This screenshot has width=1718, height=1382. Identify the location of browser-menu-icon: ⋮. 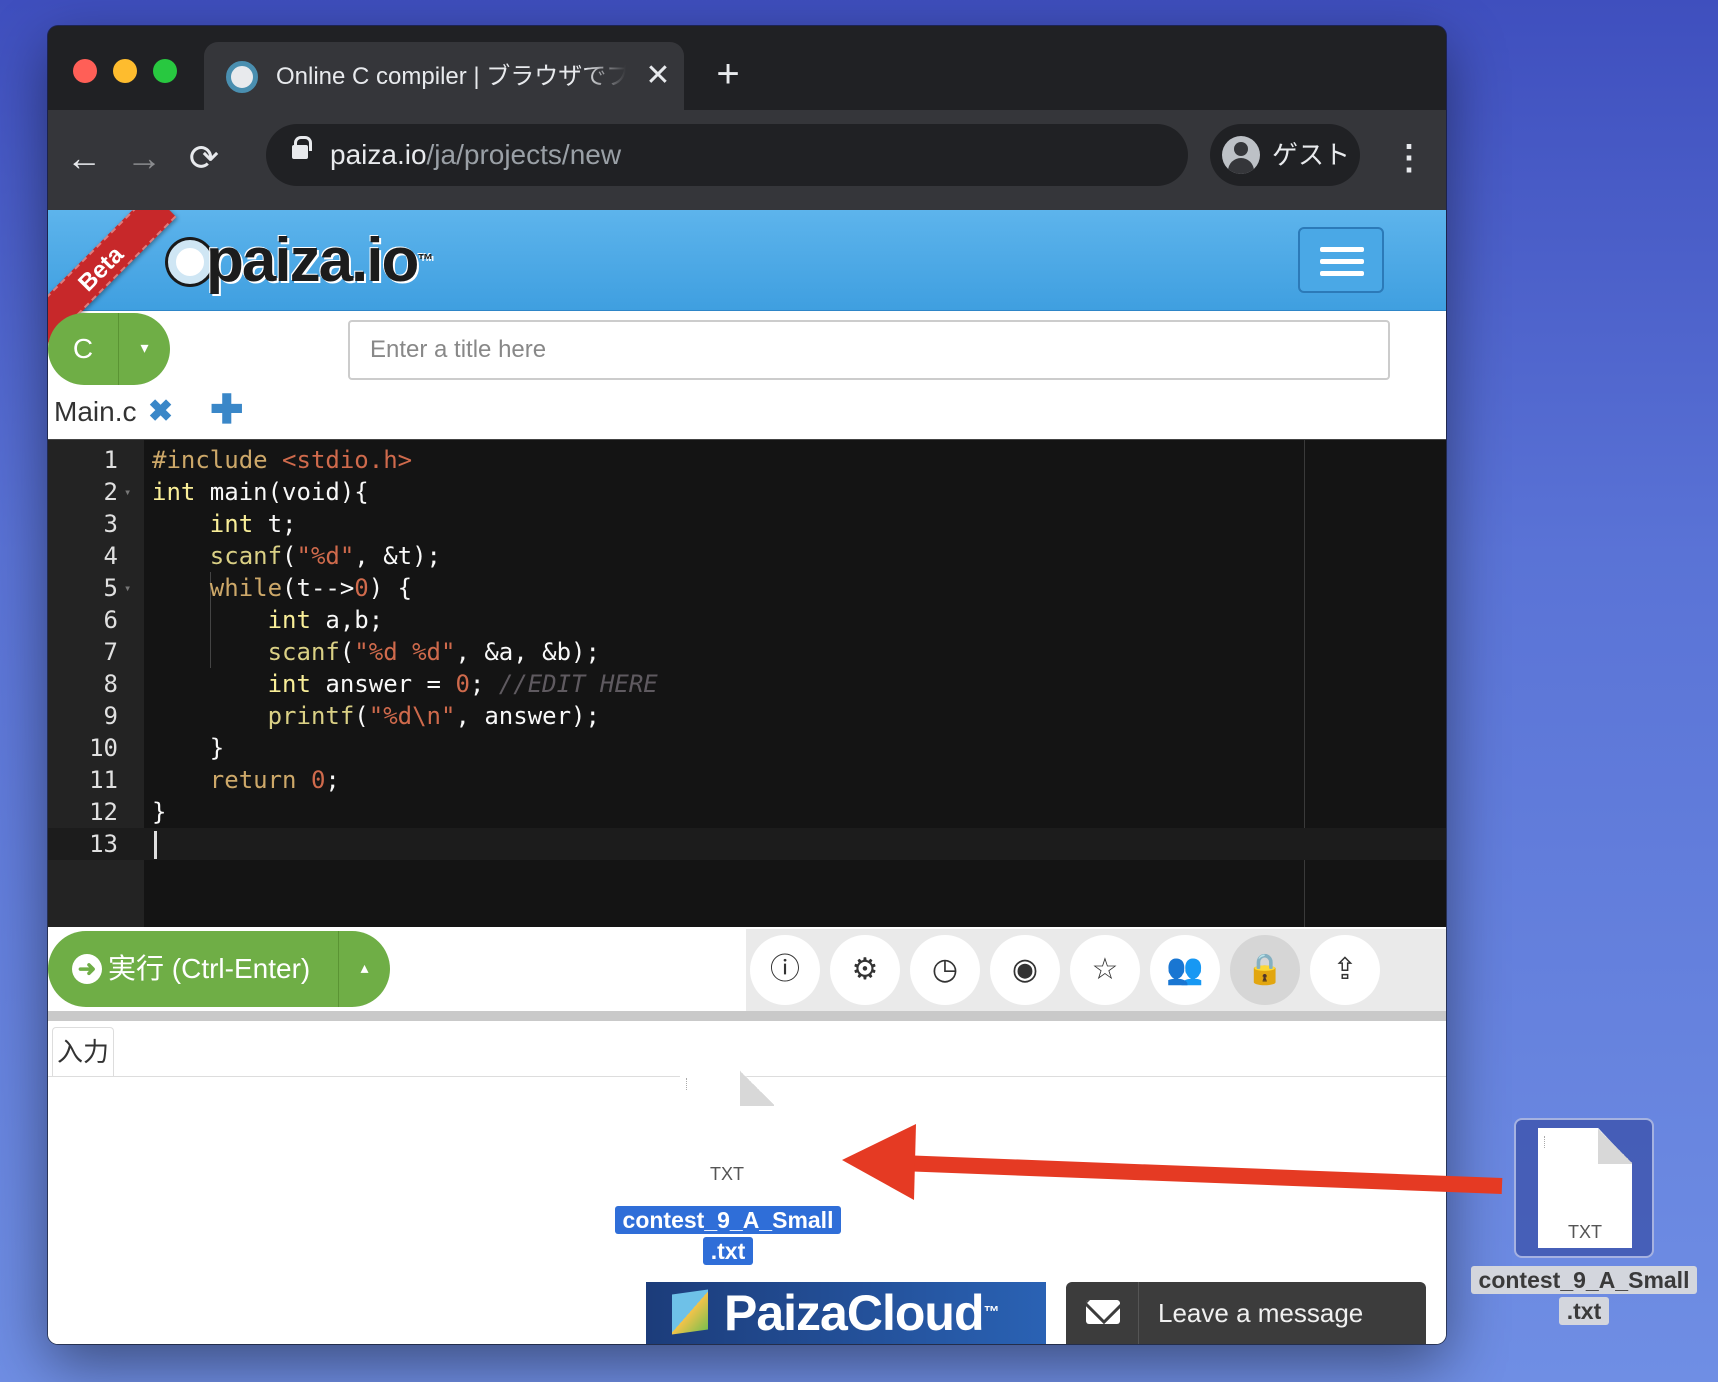
(1409, 158).